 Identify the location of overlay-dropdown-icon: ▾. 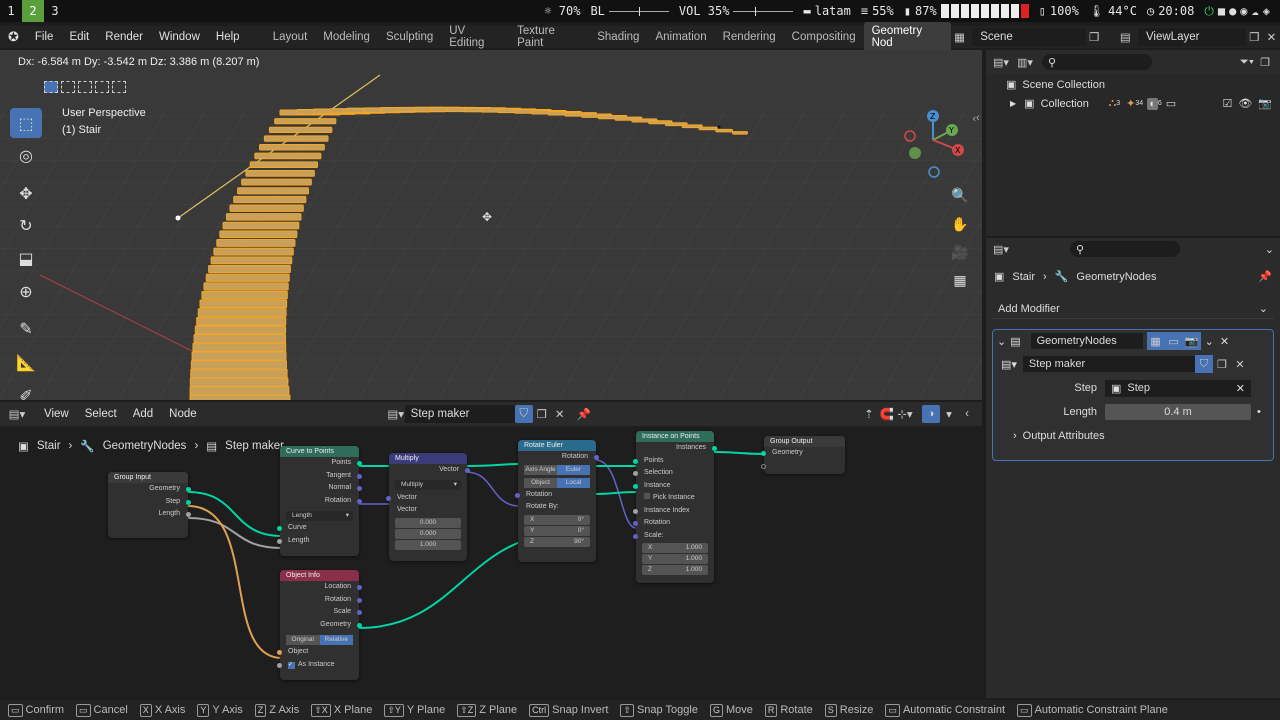
(949, 414).